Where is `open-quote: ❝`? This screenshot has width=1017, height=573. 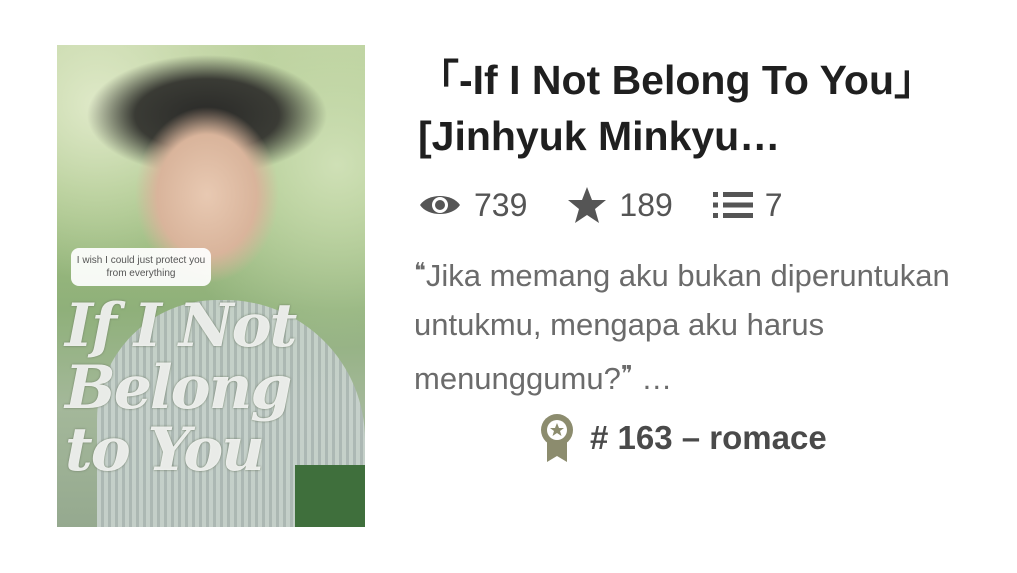
open-quote: ❝ is located at coordinates (420, 270).